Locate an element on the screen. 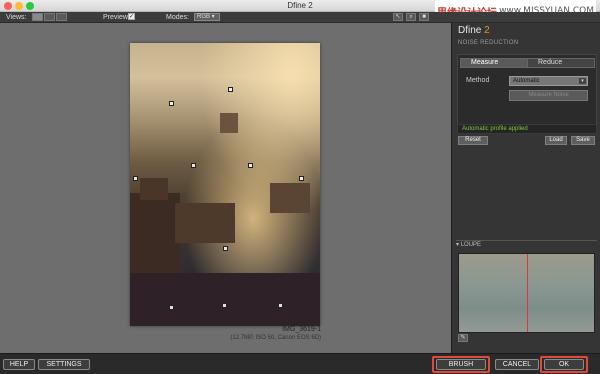 Image resolution: width=600 pixels, height=374 pixels. hand-tool-icon: ↖ is located at coordinates (398, 17).